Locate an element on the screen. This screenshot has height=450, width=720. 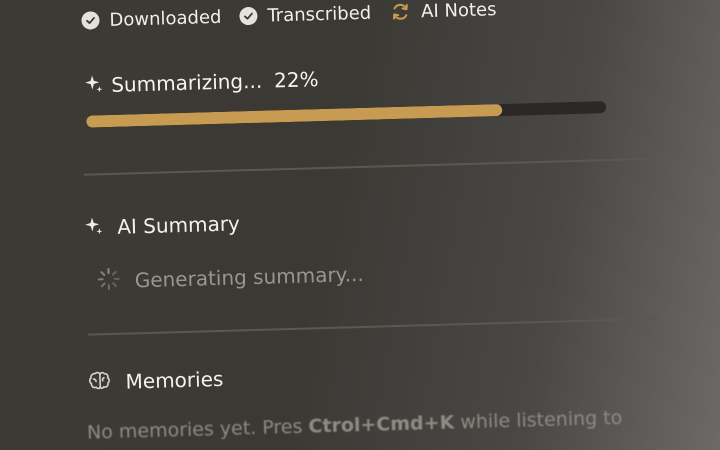
progress-bar-fill is located at coordinates (294, 116).